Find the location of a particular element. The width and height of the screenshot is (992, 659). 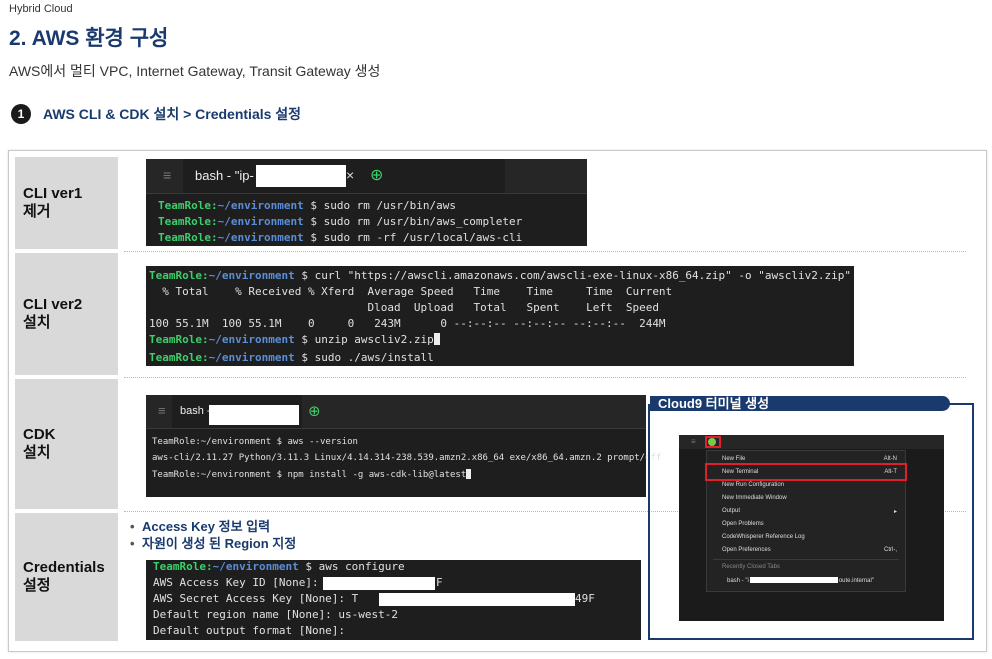

menu-divider is located at coordinates (806, 559).